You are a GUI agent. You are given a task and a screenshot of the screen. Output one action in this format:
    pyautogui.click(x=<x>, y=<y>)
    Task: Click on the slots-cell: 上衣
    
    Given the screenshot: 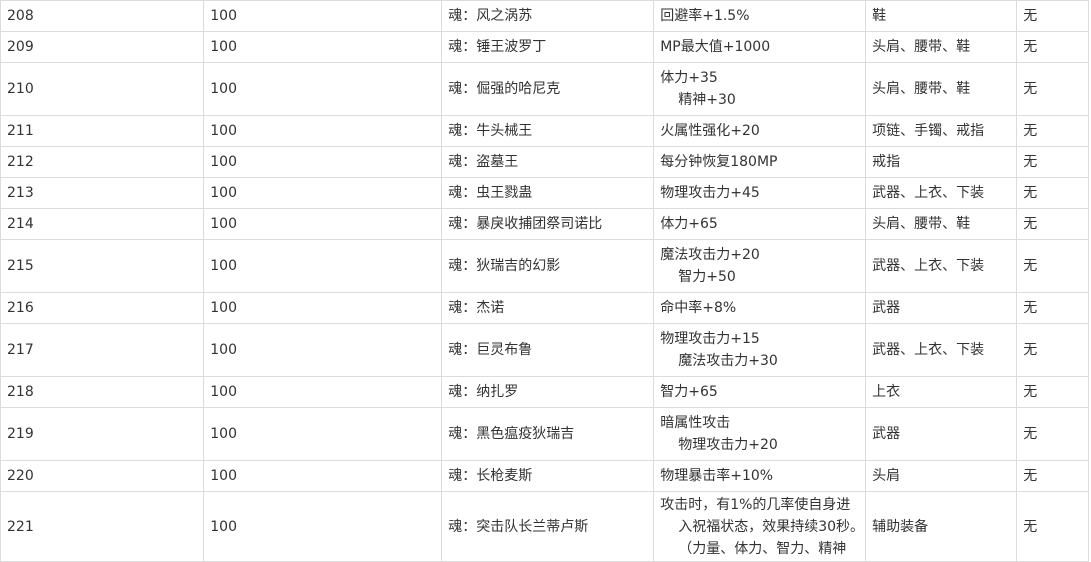 What is the action you would take?
    pyautogui.click(x=941, y=392)
    